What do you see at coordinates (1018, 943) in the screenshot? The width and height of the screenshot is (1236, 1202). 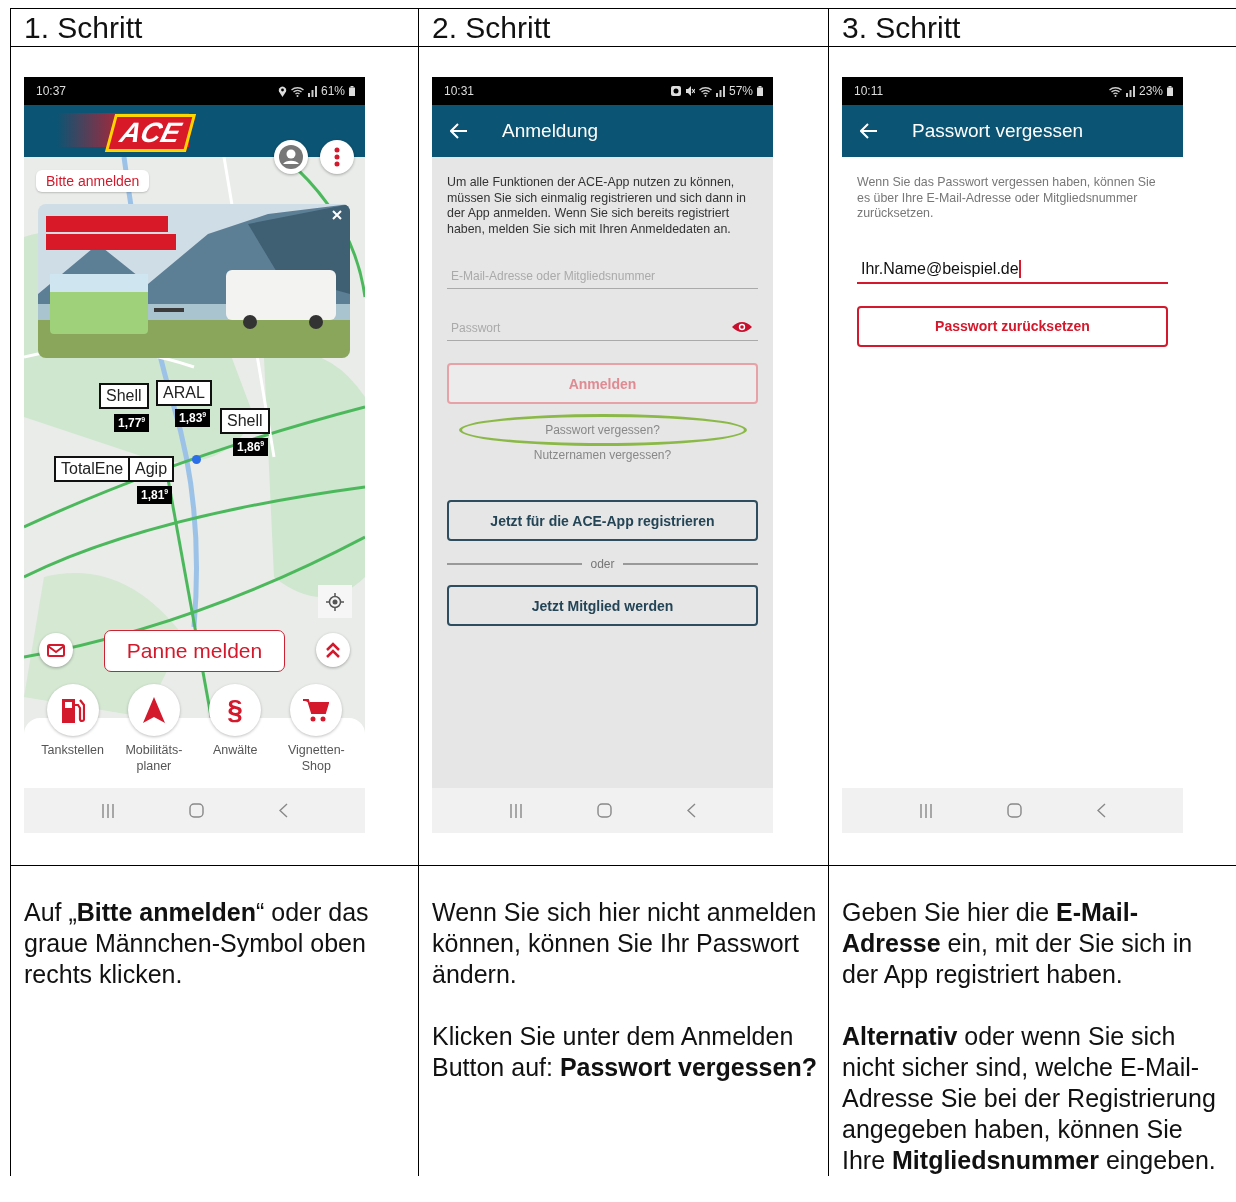 I see `instruction-text: Geben Sie hier die E-Mail-Adresse ein, mit der Sie sich in der App registriert haben.` at bounding box center [1018, 943].